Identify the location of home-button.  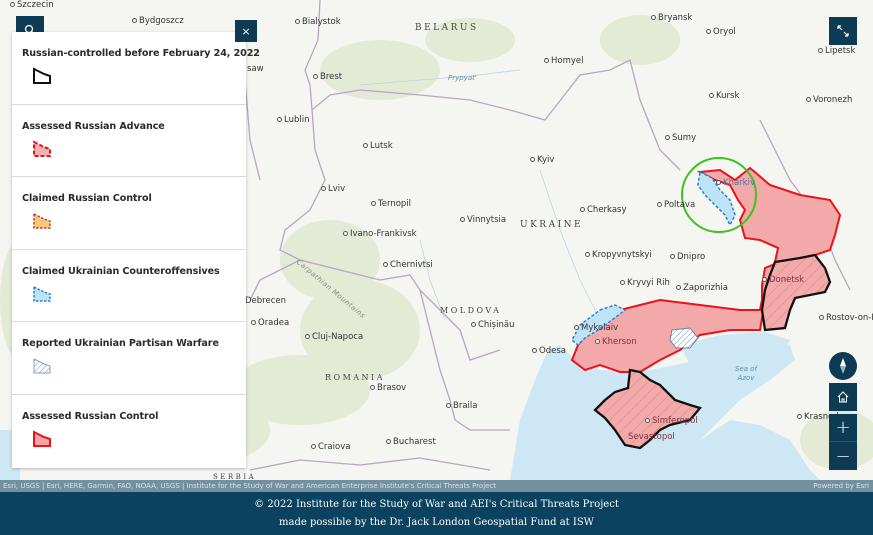
(843, 397).